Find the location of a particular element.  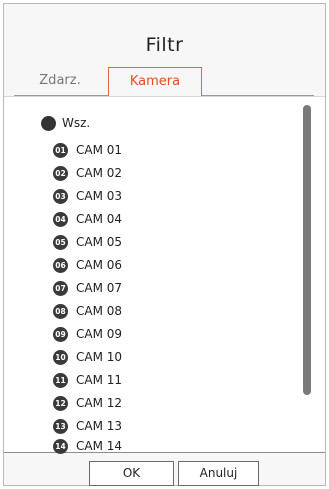

camera-label: CAM 04 is located at coordinates (99, 219).